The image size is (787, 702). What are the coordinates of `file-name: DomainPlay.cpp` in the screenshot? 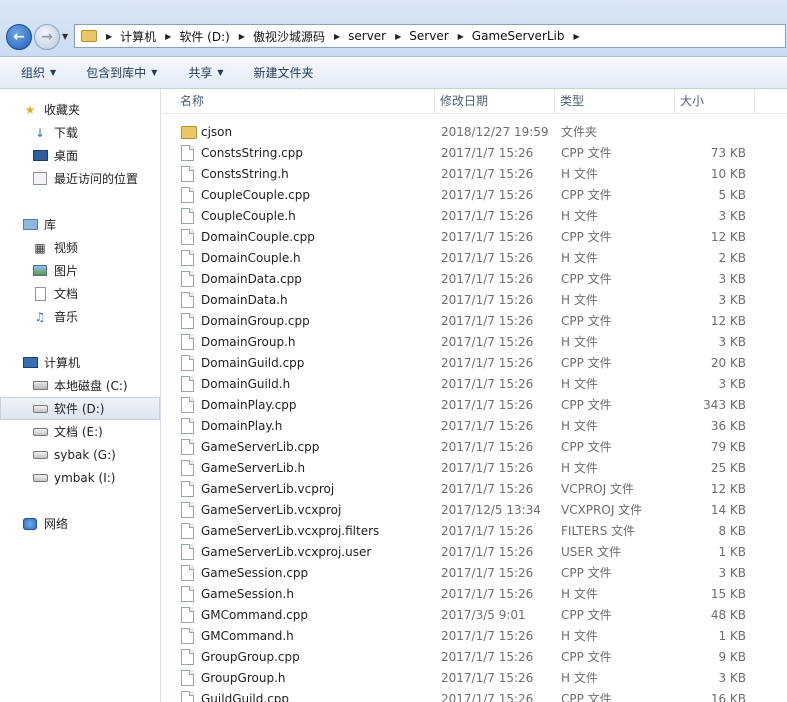 It's located at (249, 405).